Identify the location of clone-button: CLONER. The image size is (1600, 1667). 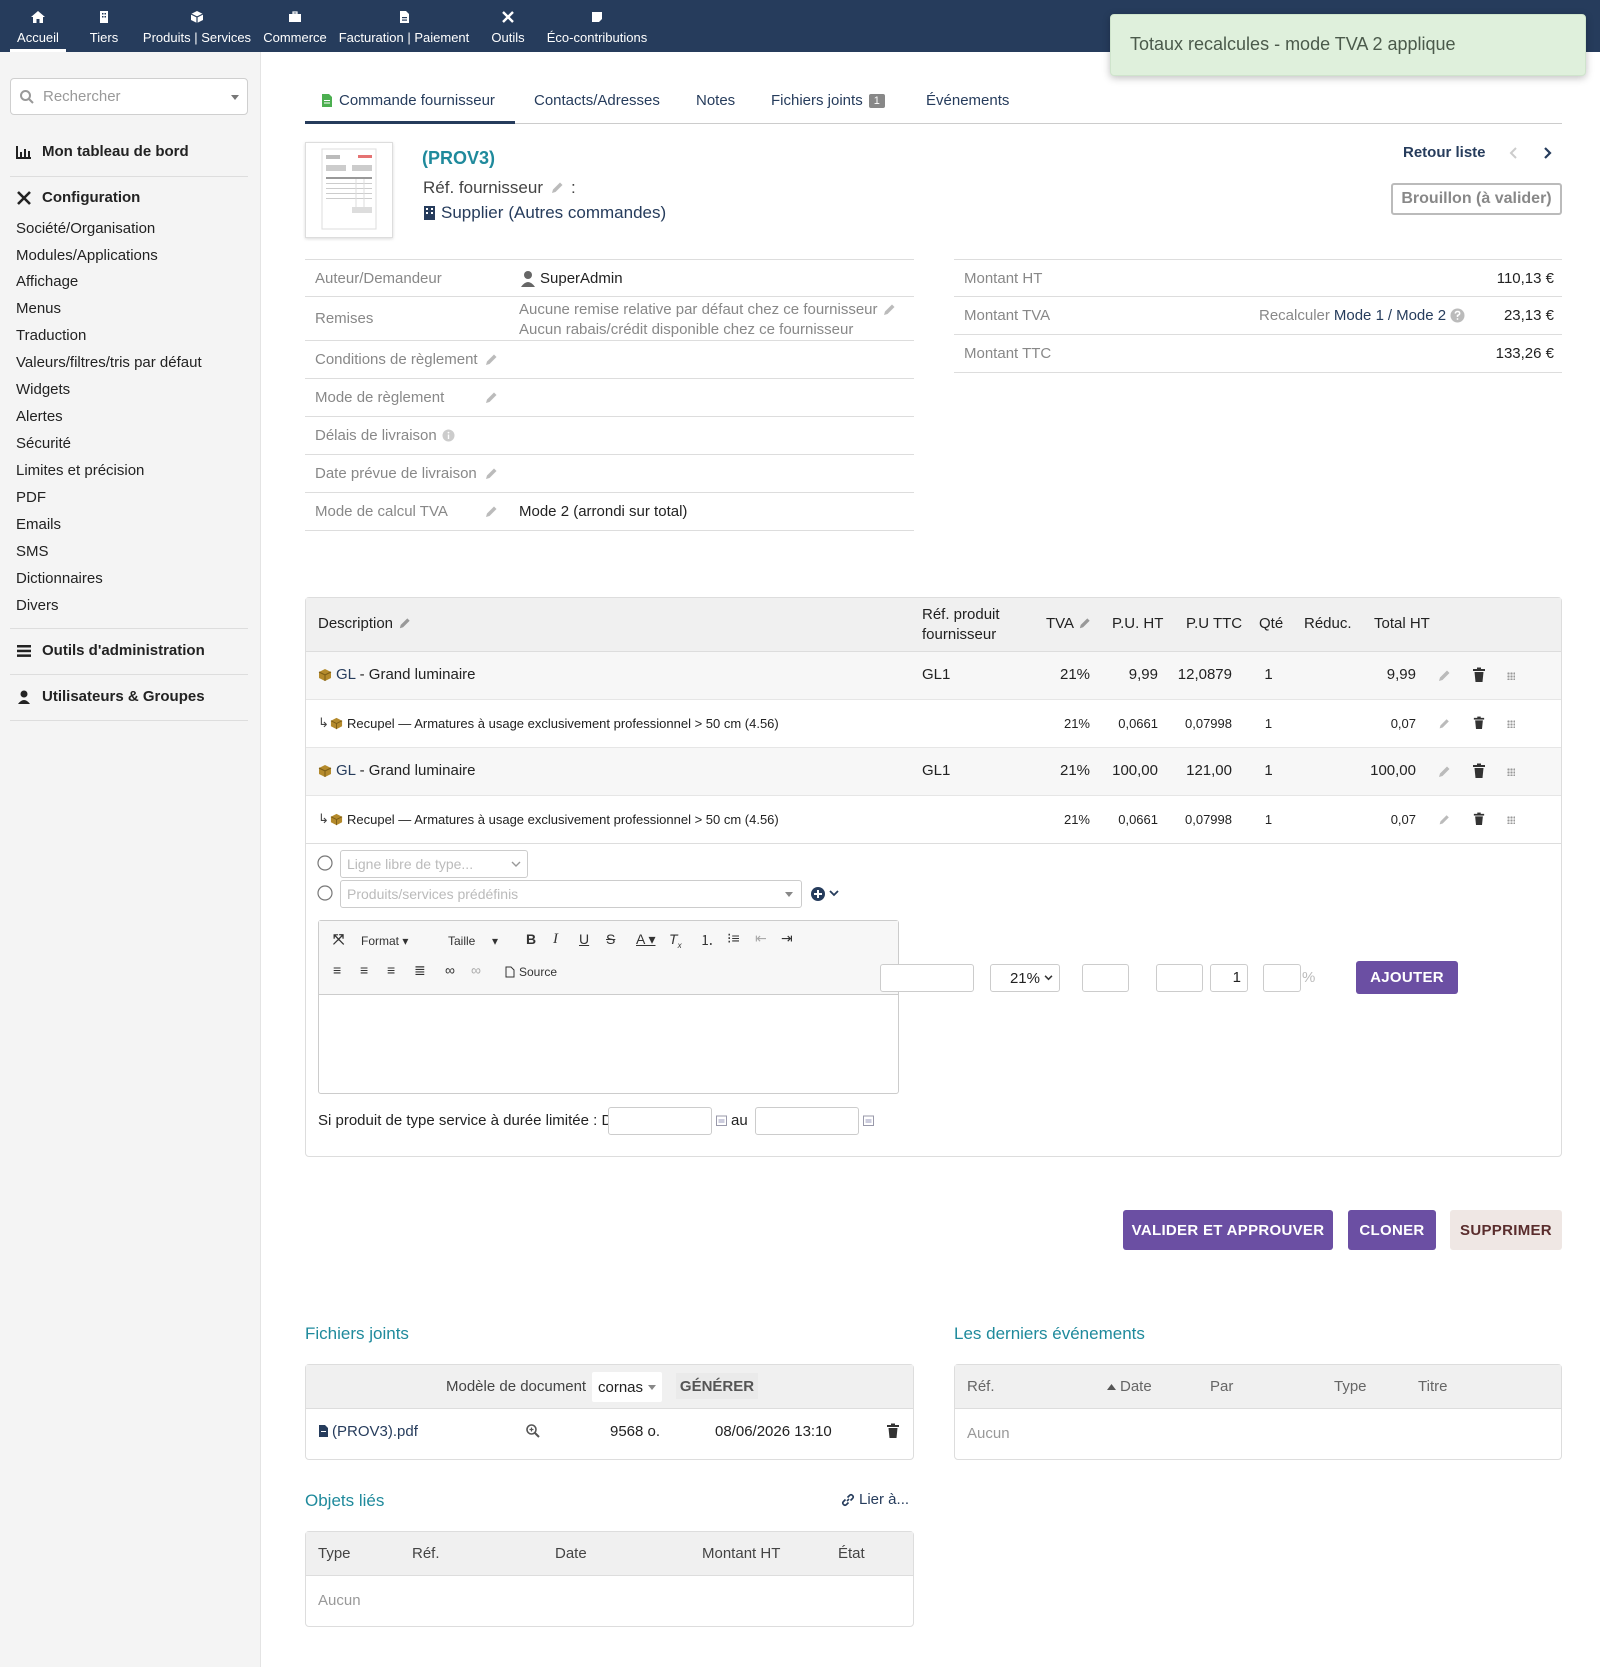
(1392, 1230).